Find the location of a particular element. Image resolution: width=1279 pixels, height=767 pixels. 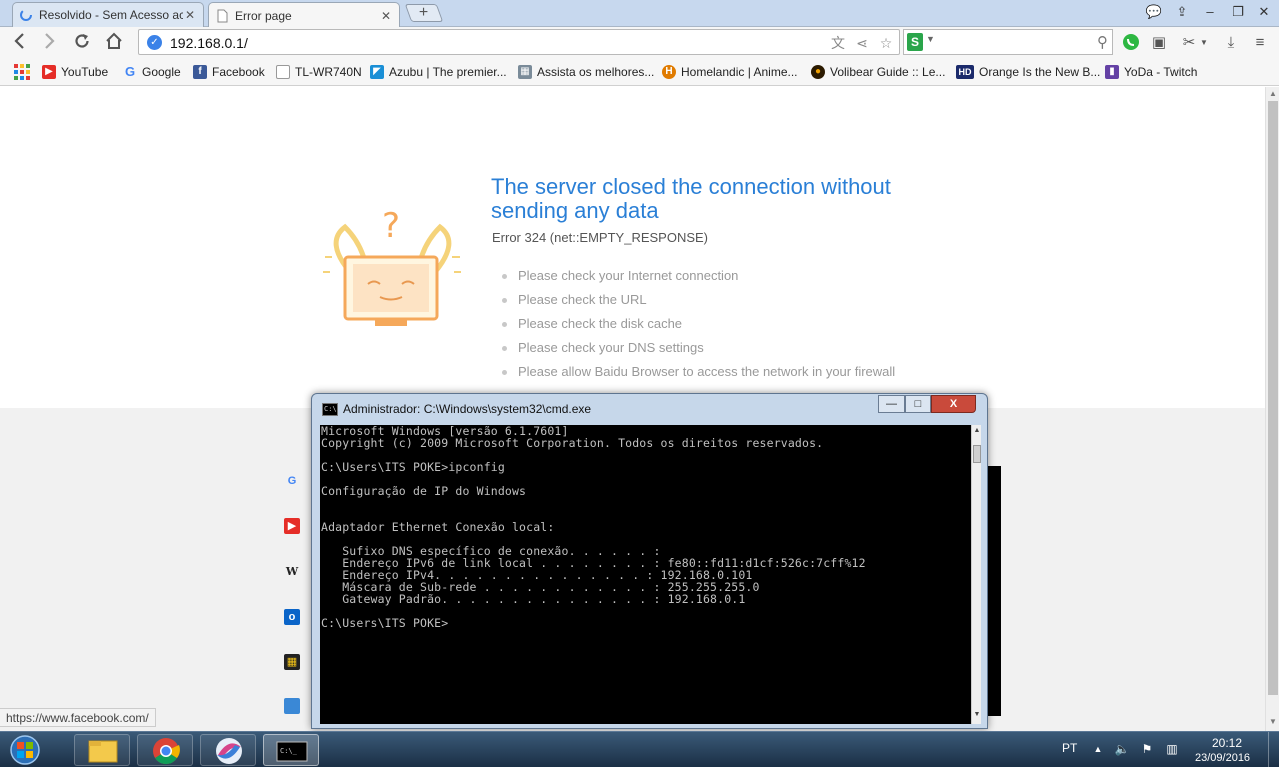

bookmark-twitch: ▮ YoDa - Twitch is located at coordinates (1151, 72).